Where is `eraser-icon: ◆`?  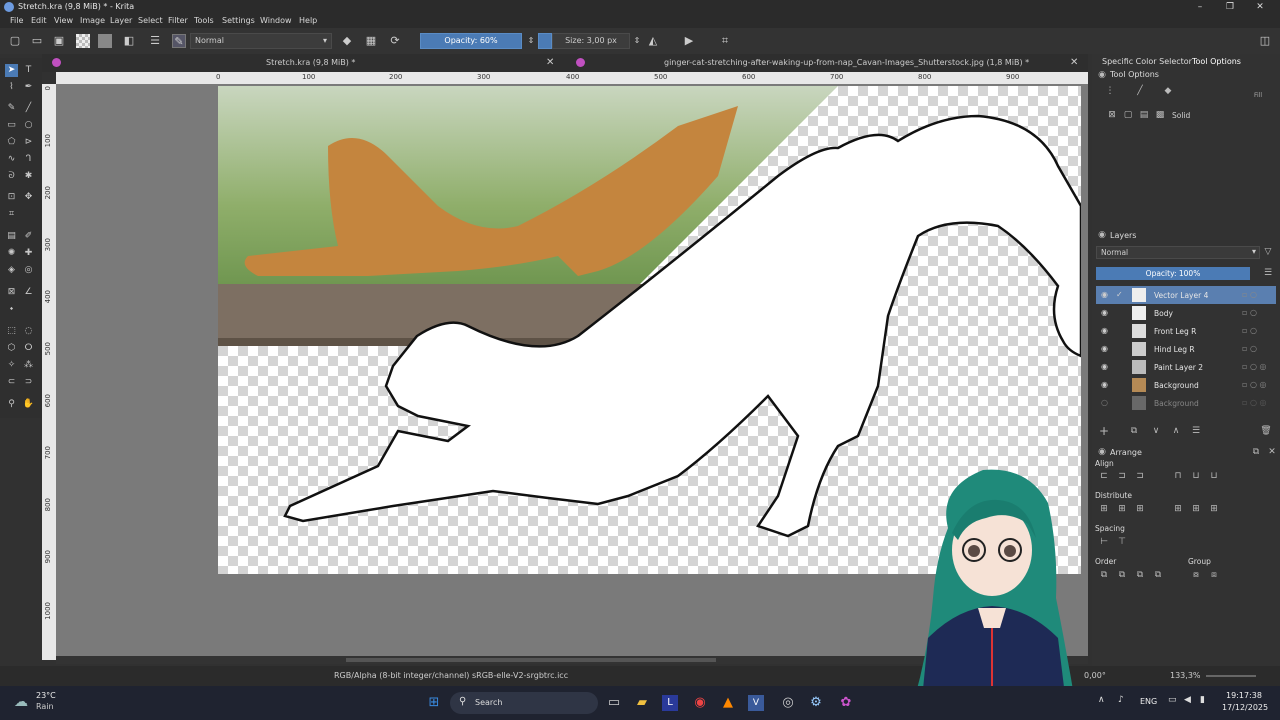
eraser-icon: ◆ is located at coordinates (347, 41).